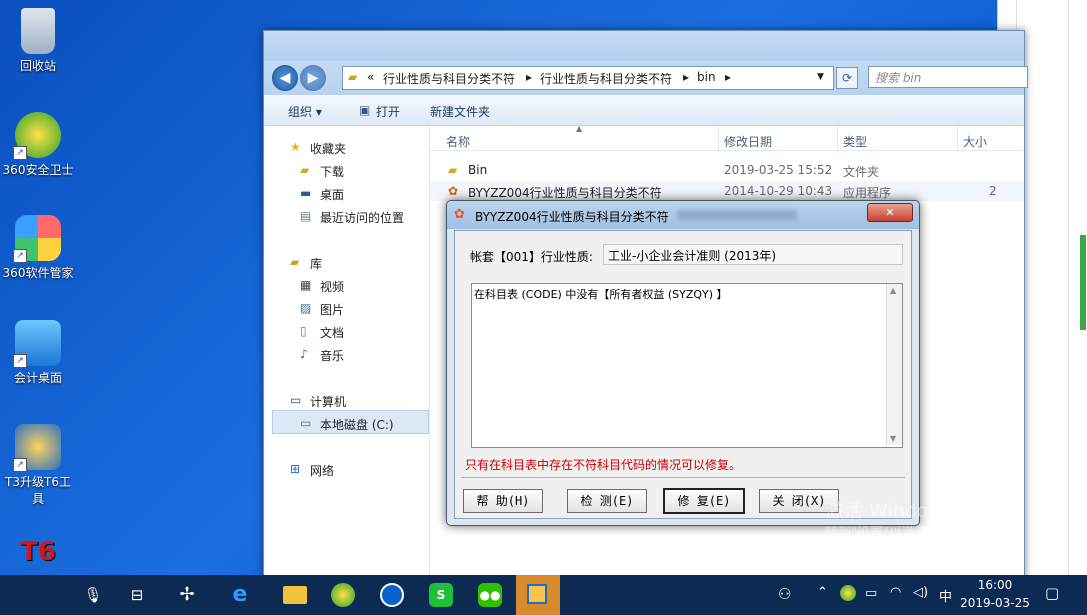 The height and width of the screenshot is (615, 1087). Describe the element at coordinates (895, 592) in the screenshot. I see `wifi-icon: ◠` at that location.